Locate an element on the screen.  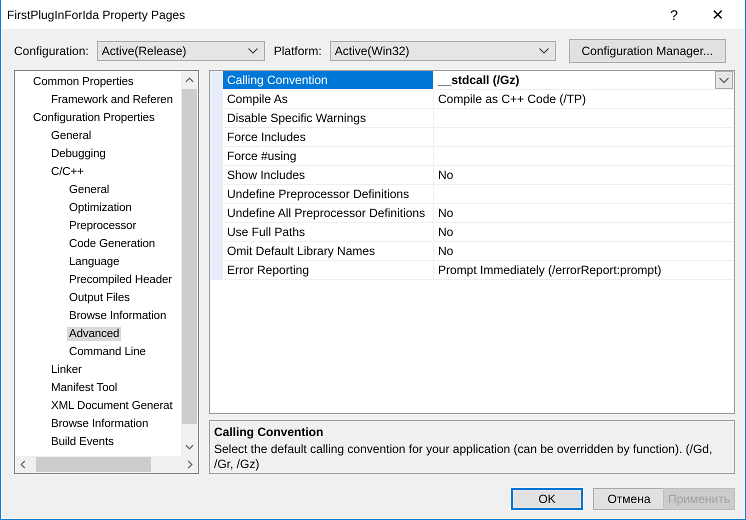
dialog-button: OK is located at coordinates (547, 499).